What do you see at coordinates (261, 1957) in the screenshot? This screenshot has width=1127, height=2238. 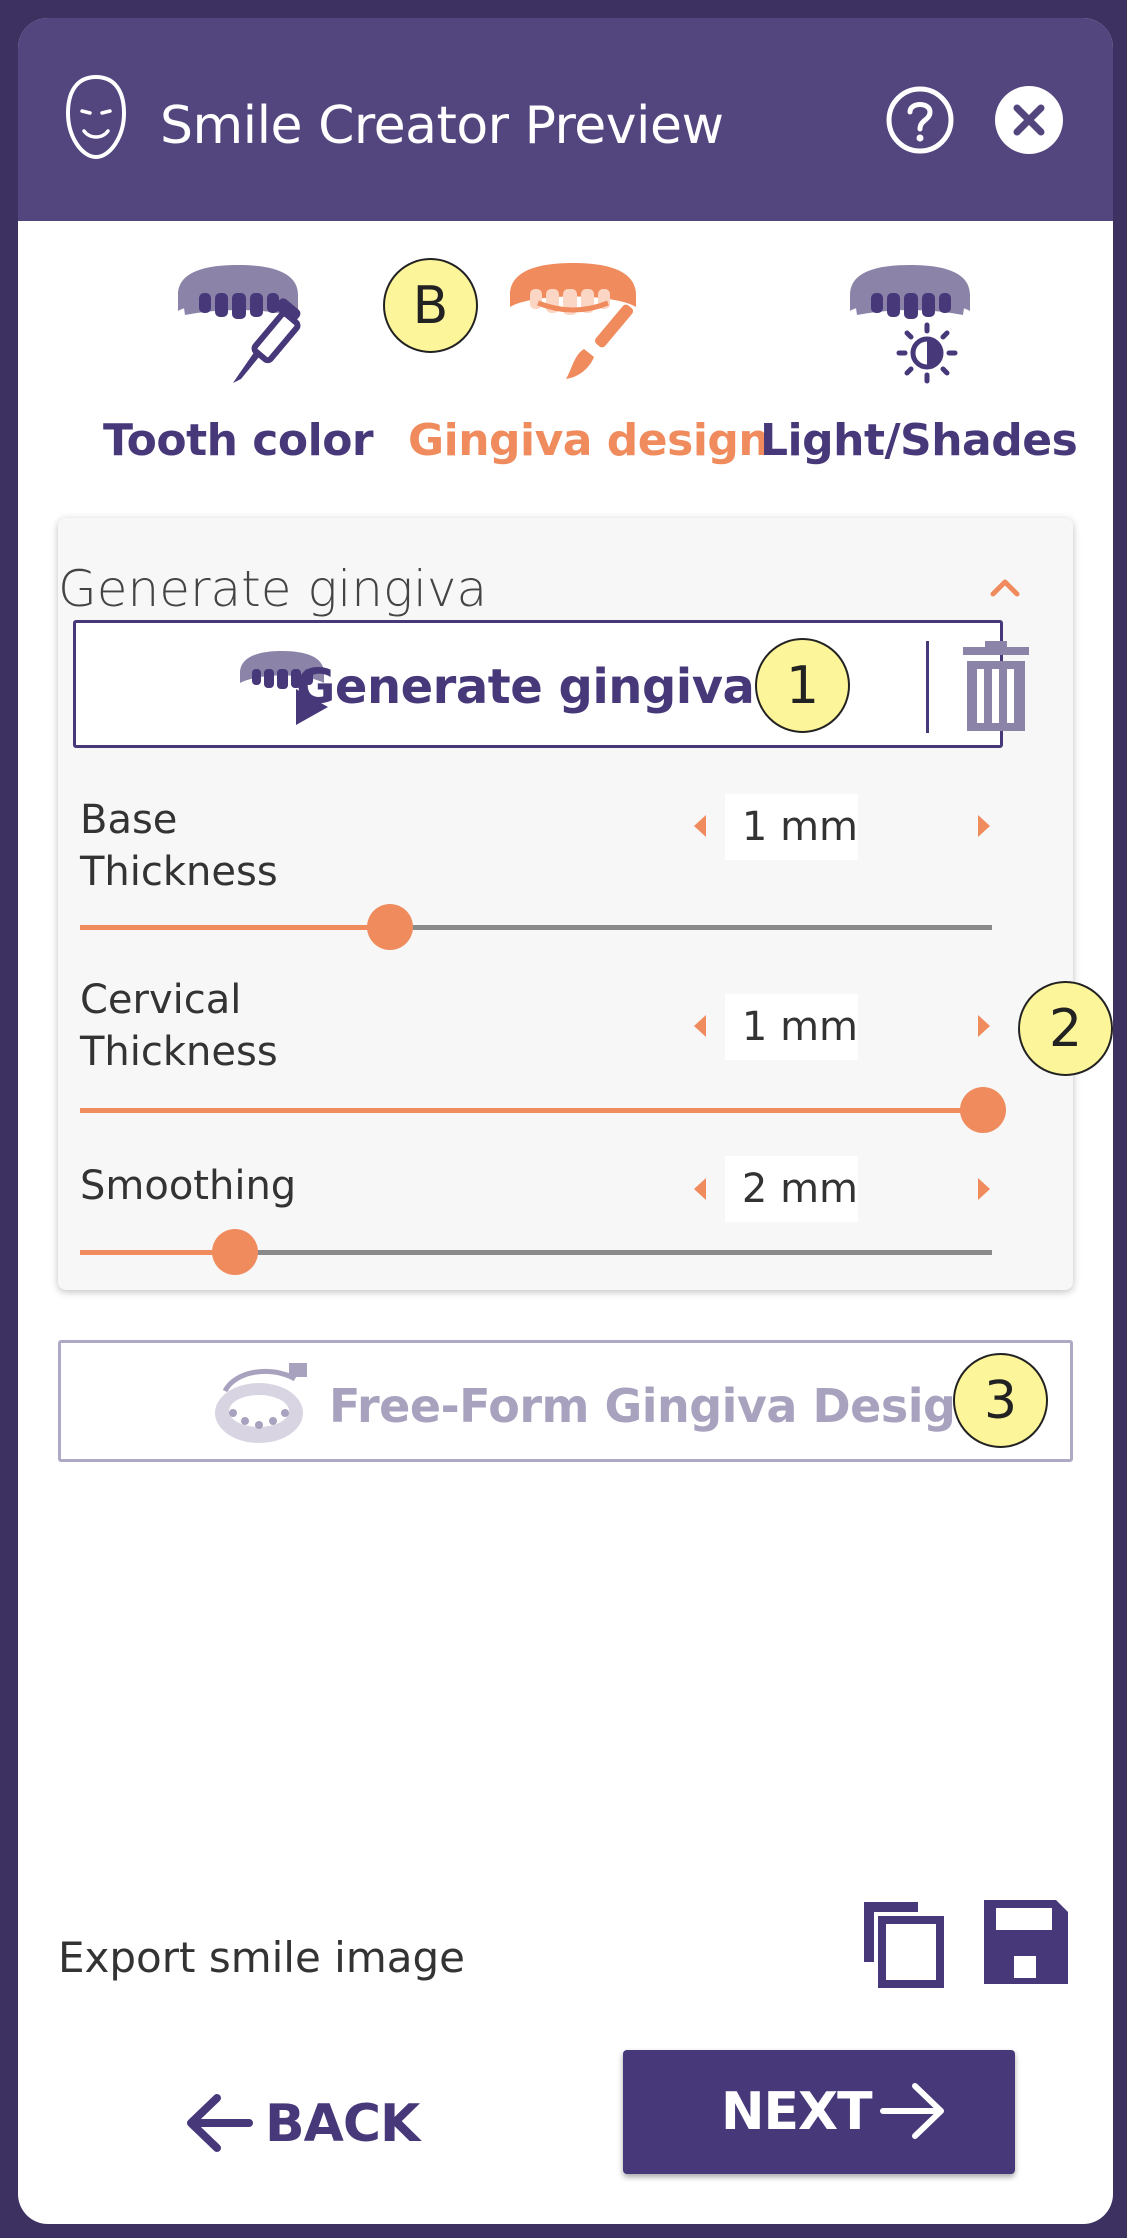 I see `export-smile-image-label: Export smile image` at bounding box center [261, 1957].